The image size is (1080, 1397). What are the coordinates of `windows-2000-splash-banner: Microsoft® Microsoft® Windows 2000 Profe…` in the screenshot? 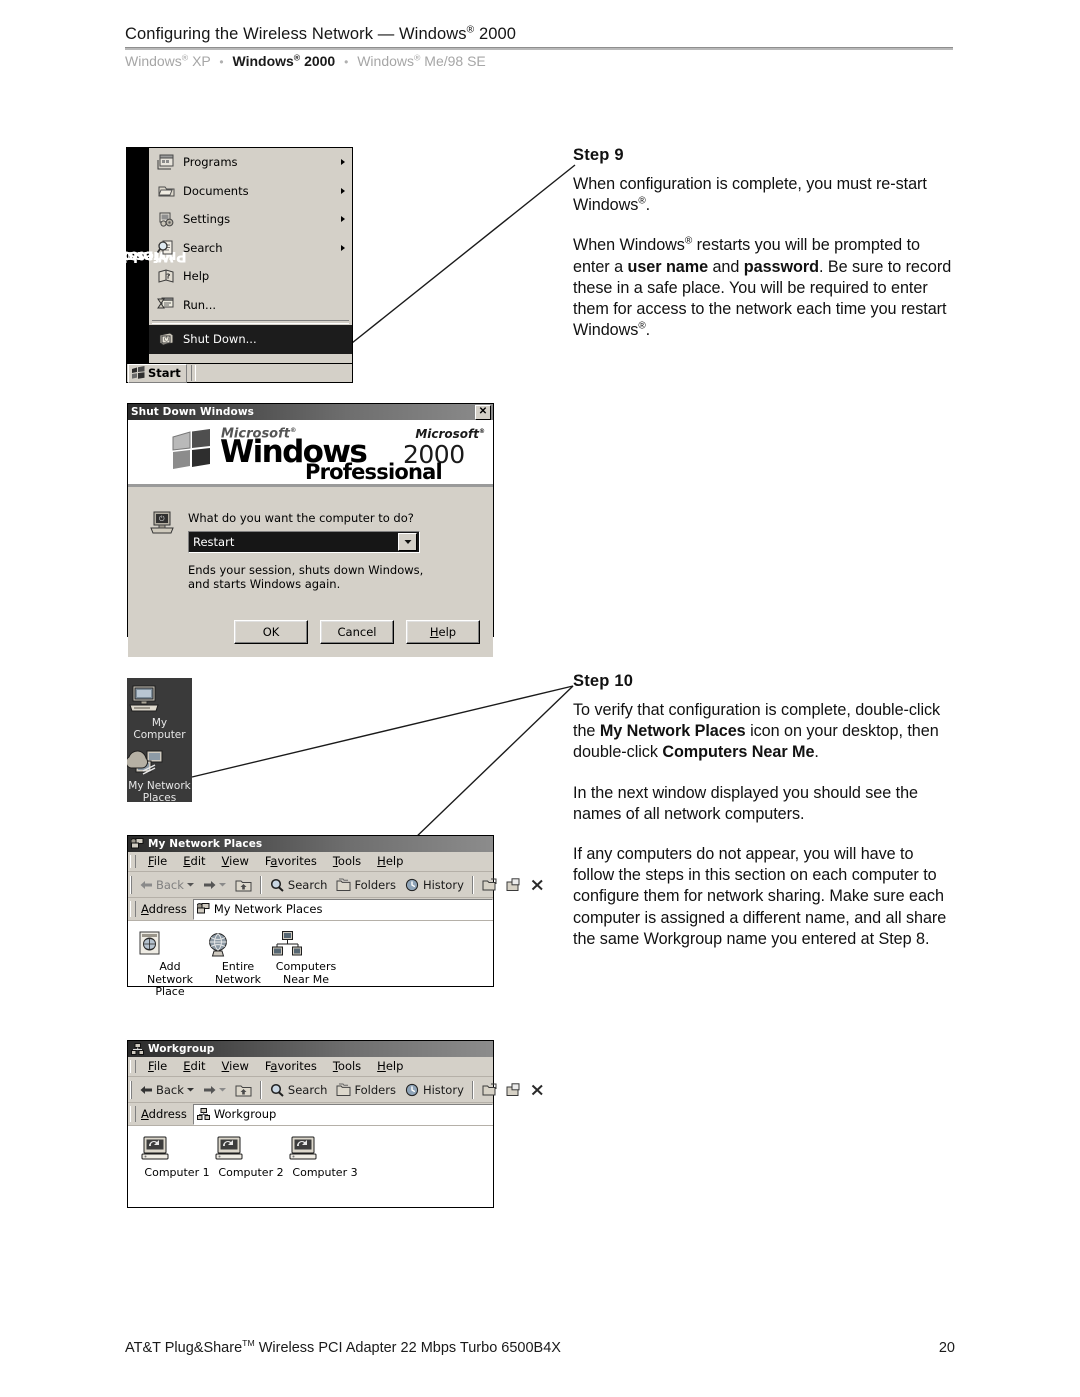 It's located at (310, 453).